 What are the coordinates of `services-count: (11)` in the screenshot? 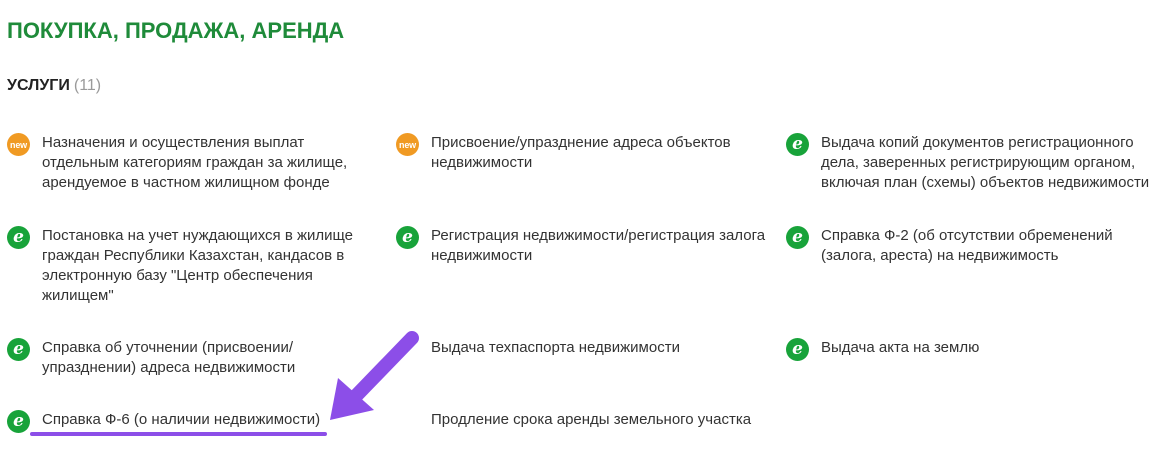 It's located at (87, 85).